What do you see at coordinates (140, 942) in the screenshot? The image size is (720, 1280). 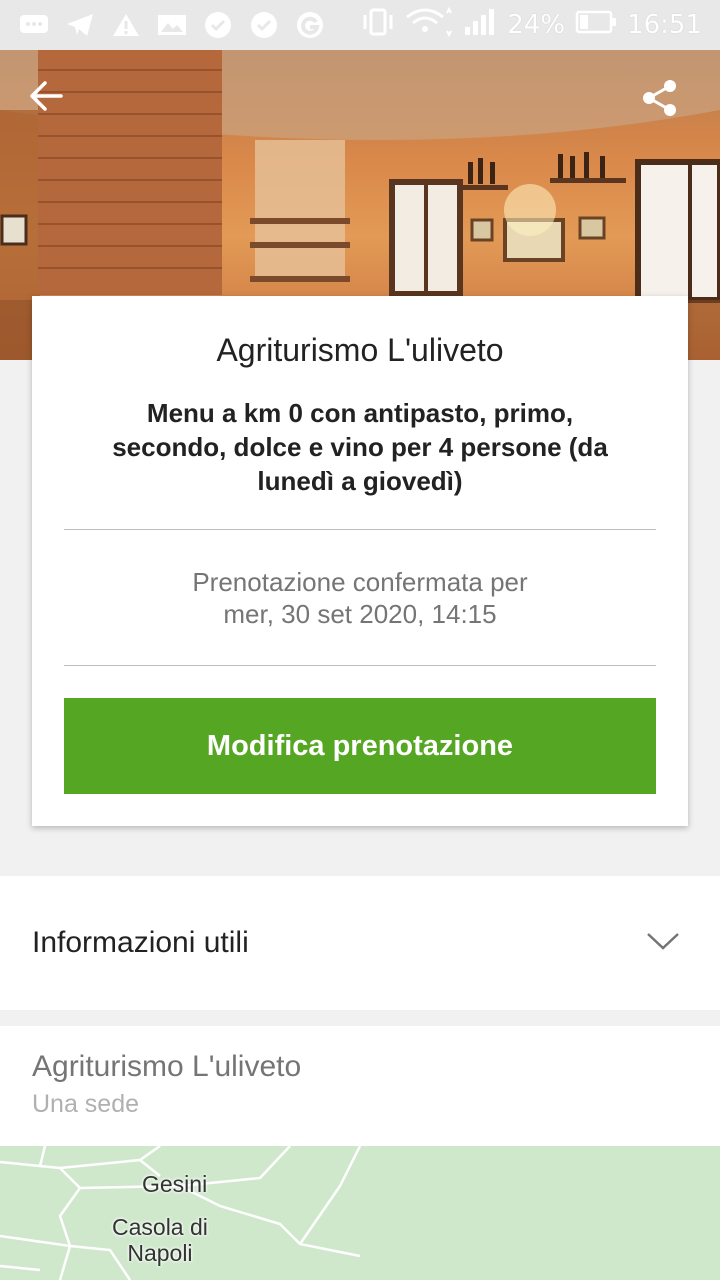 I see `useful-info-label: Informazioni utili` at bounding box center [140, 942].